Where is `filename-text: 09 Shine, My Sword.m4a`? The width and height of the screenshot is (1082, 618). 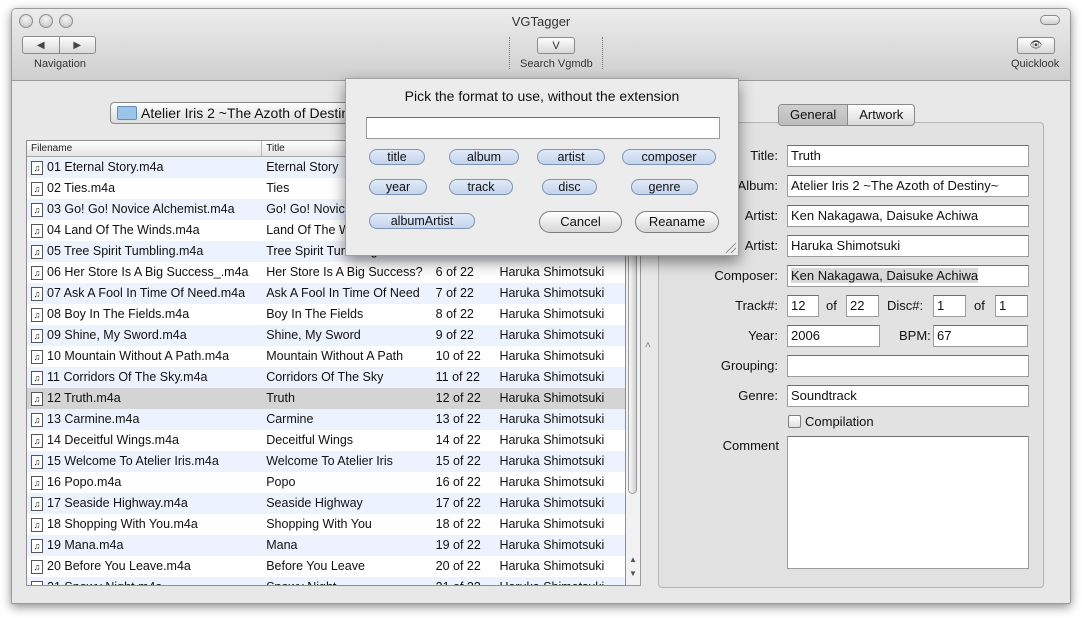 filename-text: 09 Shine, My Sword.m4a is located at coordinates (117, 335).